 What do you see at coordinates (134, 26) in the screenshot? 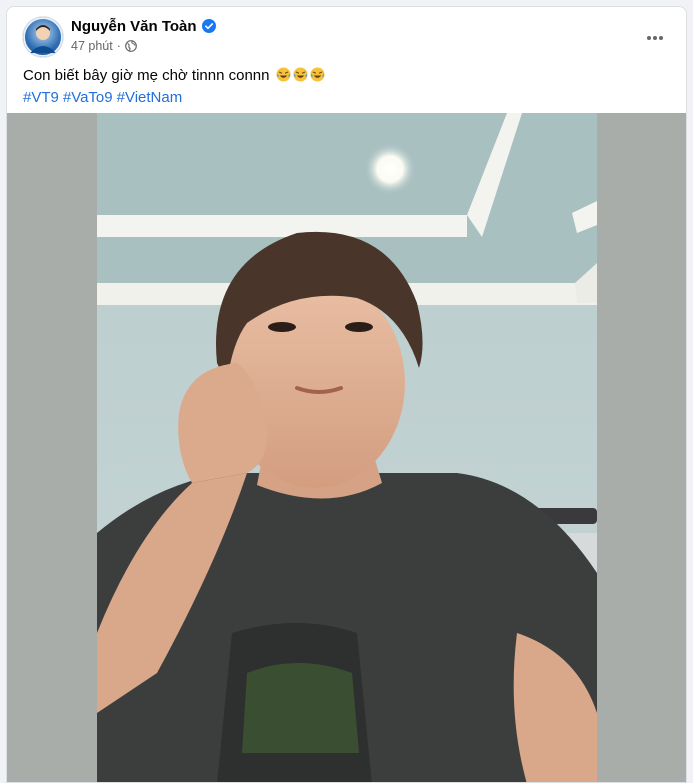
I see `author-name: Nguyễn Văn Toàn` at bounding box center [134, 26].